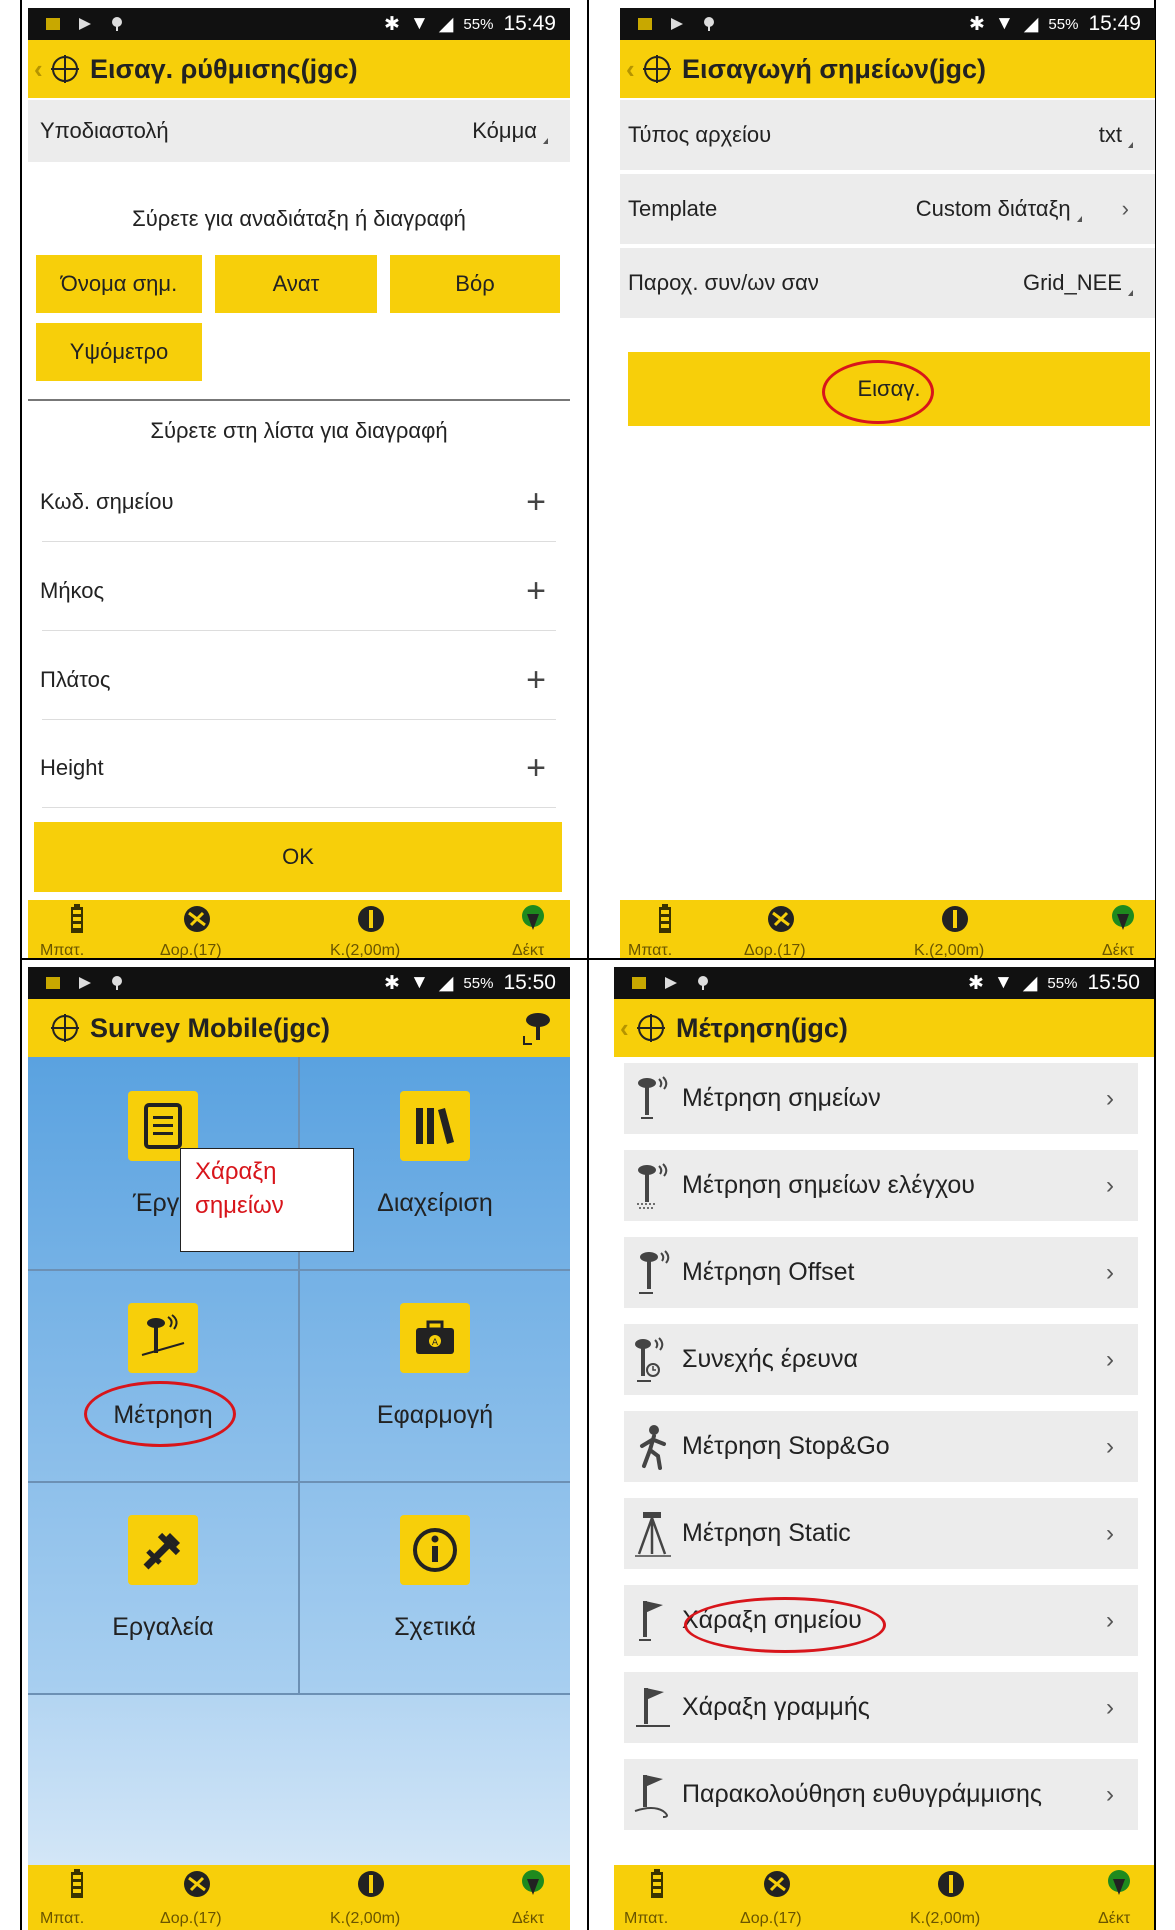 This screenshot has width=1175, height=1930. What do you see at coordinates (1030, 983) in the screenshot?
I see `signal-icon: ◢` at bounding box center [1030, 983].